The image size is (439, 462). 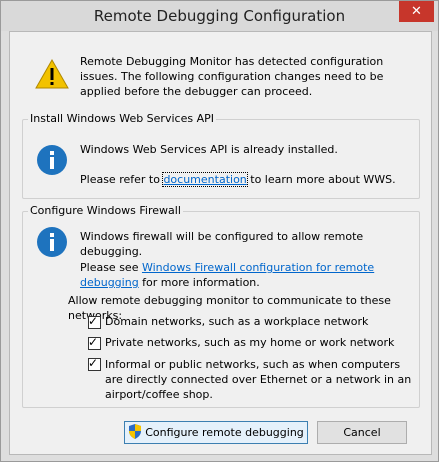 I want to click on cancel-button-label: Cancel, so click(x=362, y=432).